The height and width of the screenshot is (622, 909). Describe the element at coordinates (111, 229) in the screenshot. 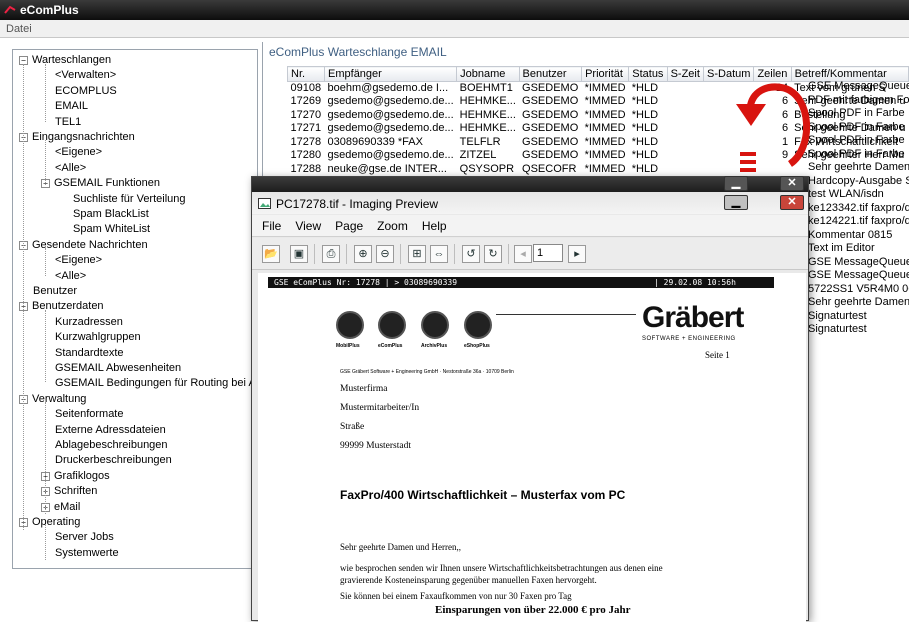

I see `tree-item: Spam WhiteList` at that location.